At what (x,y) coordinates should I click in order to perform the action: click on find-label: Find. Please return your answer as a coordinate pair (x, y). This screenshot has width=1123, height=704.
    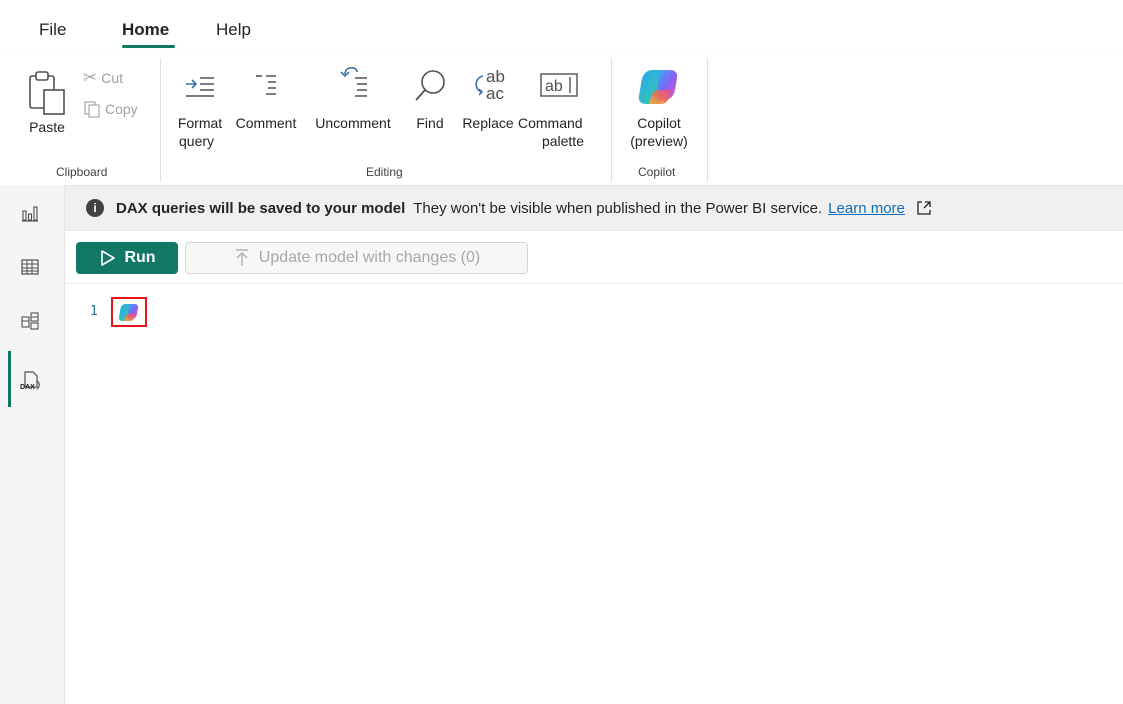
    Looking at the image, I should click on (430, 123).